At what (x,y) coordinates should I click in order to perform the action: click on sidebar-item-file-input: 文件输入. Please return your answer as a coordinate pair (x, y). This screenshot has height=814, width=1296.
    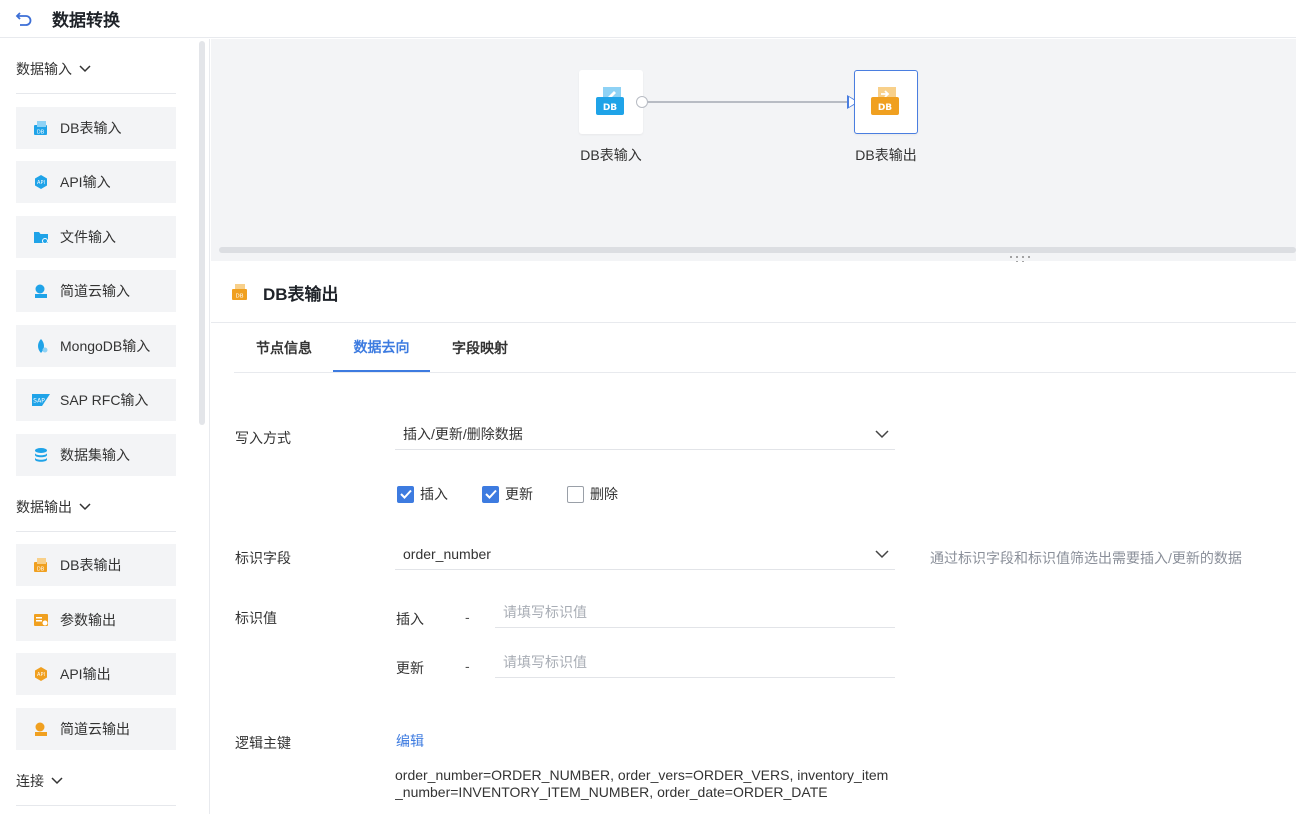
    Looking at the image, I should click on (96, 237).